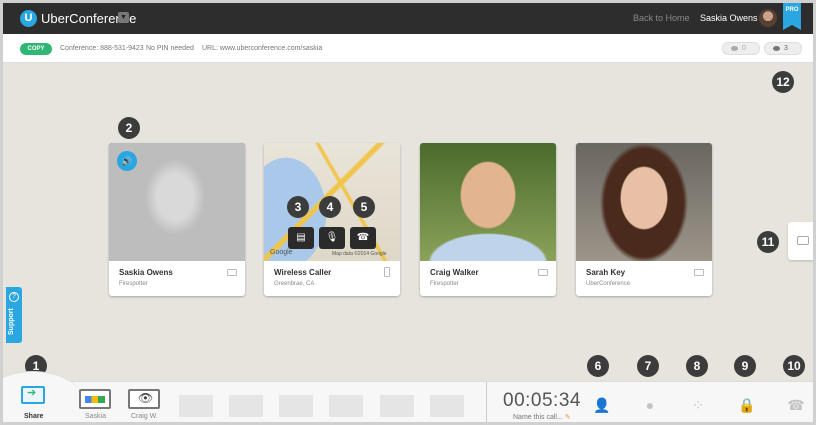 Image resolution: width=816 pixels, height=425 pixels. What do you see at coordinates (792, 16) in the screenshot?
I see `pro-badge: PRO` at bounding box center [792, 16].